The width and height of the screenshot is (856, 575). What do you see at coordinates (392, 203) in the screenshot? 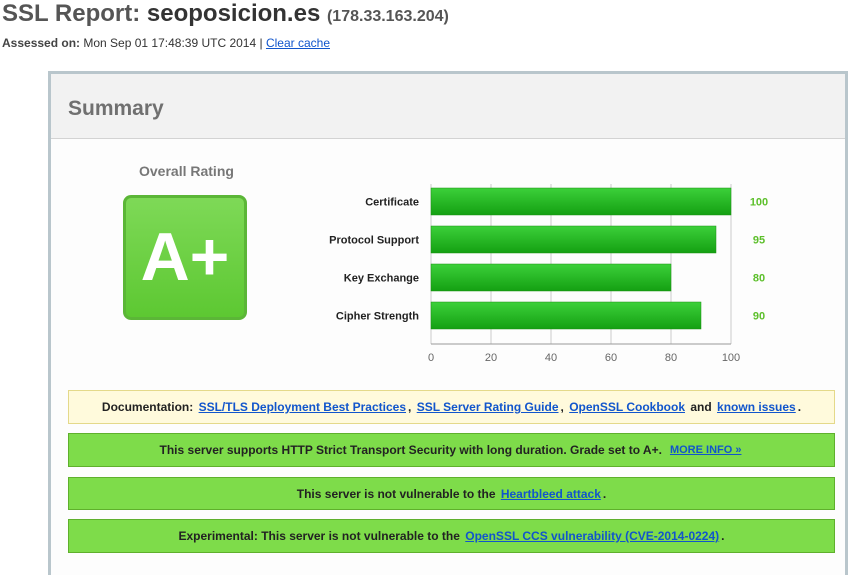
I see `category-label: Certificate` at bounding box center [392, 203].